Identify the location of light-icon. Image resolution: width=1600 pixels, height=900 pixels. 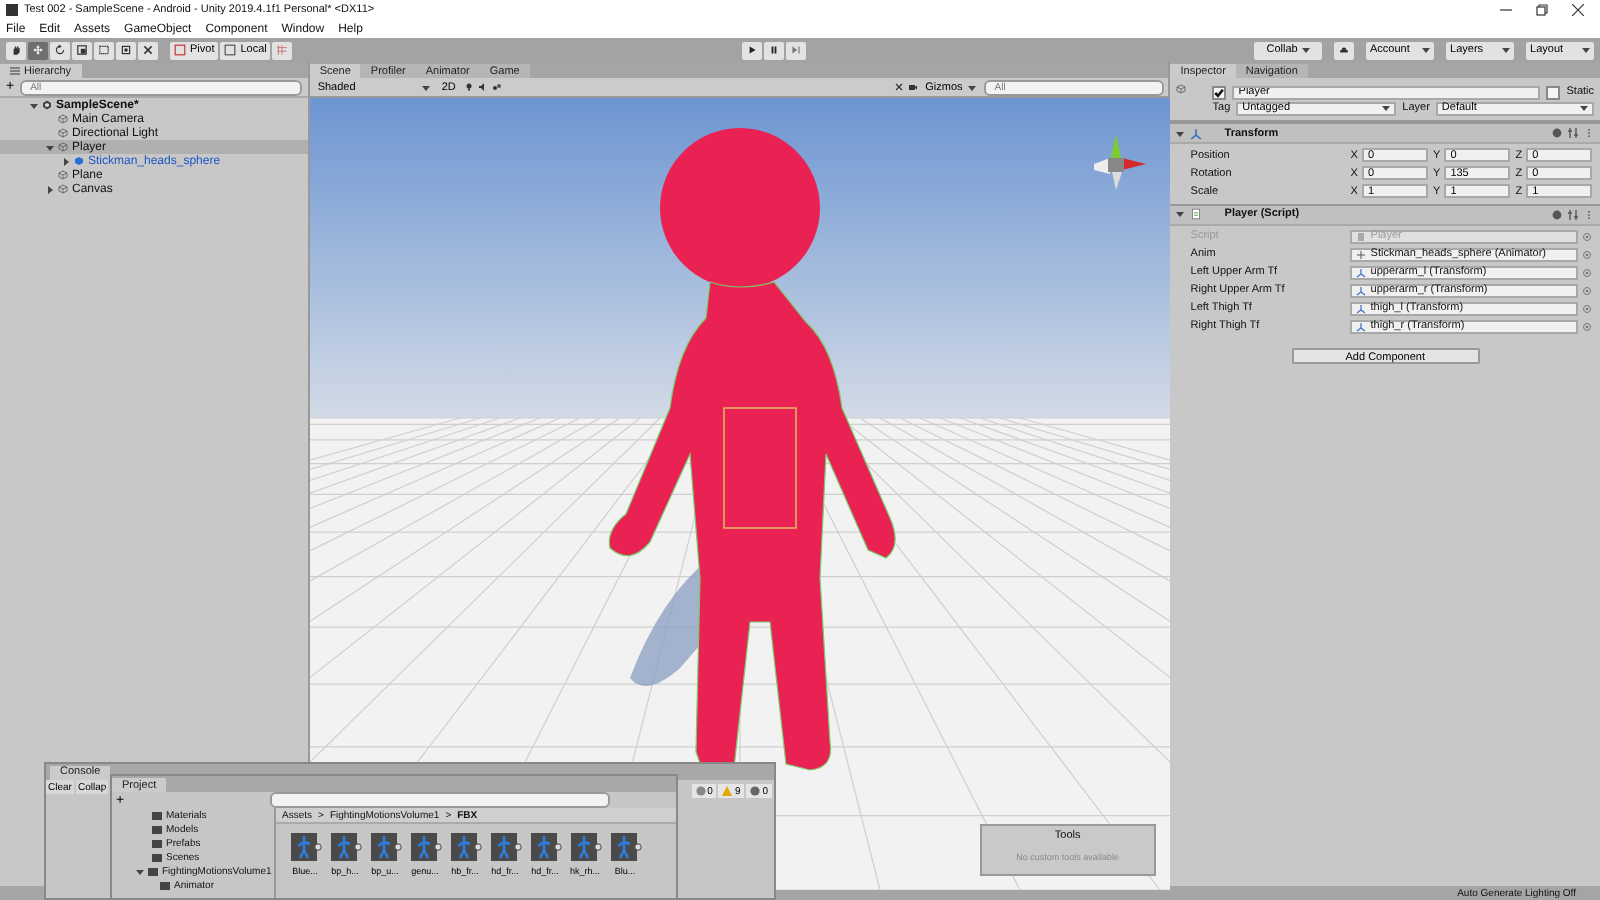
(468, 87).